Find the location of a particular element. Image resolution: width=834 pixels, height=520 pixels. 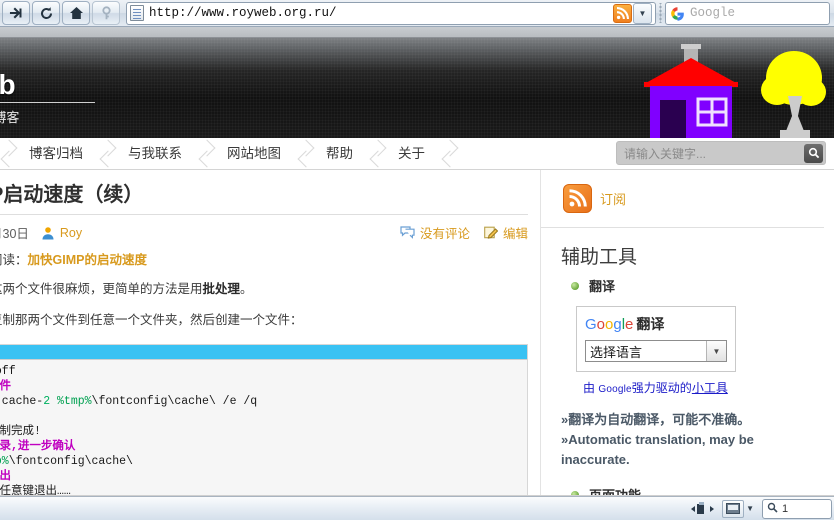

find-field: 1 is located at coordinates (797, 508).